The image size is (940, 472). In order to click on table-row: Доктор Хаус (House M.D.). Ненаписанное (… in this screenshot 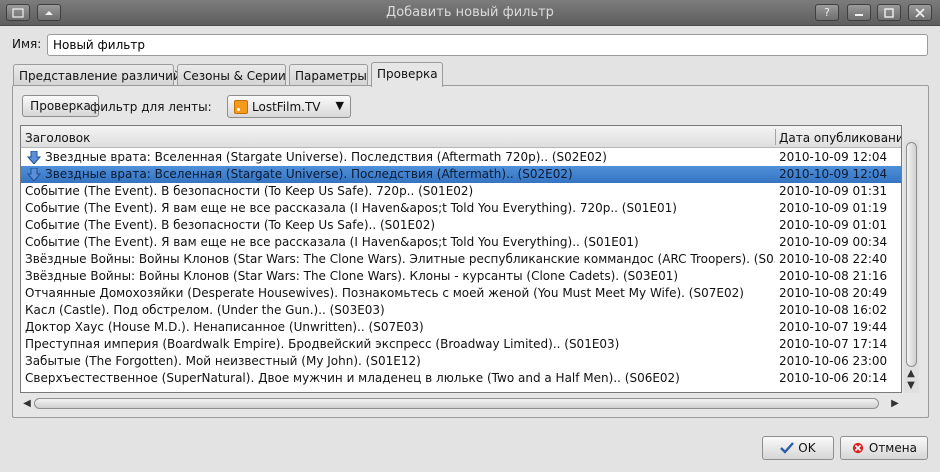, I will do `click(461, 327)`.